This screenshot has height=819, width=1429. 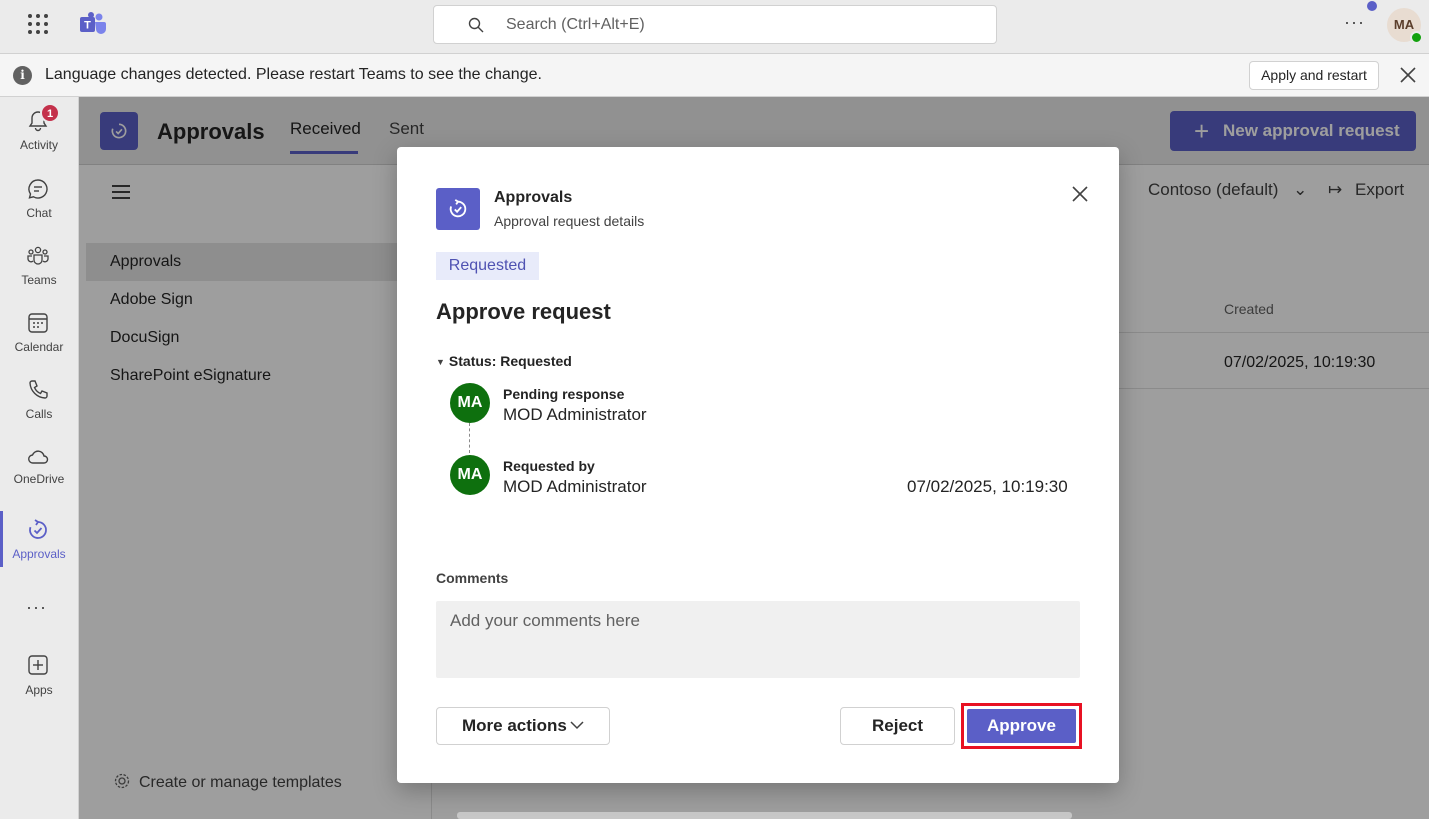 I want to click on chevron-down-icon, so click(x=577, y=725).